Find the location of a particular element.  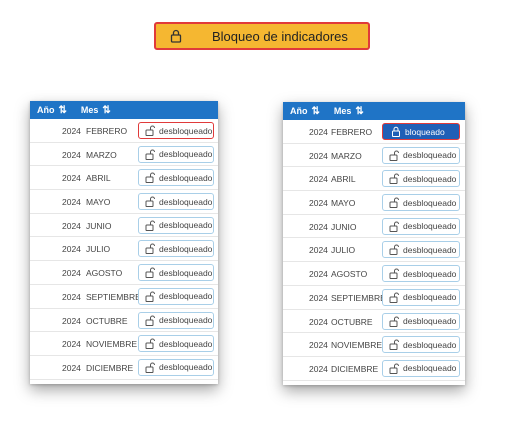

month-cell: AGOSTO is located at coordinates (104, 273).